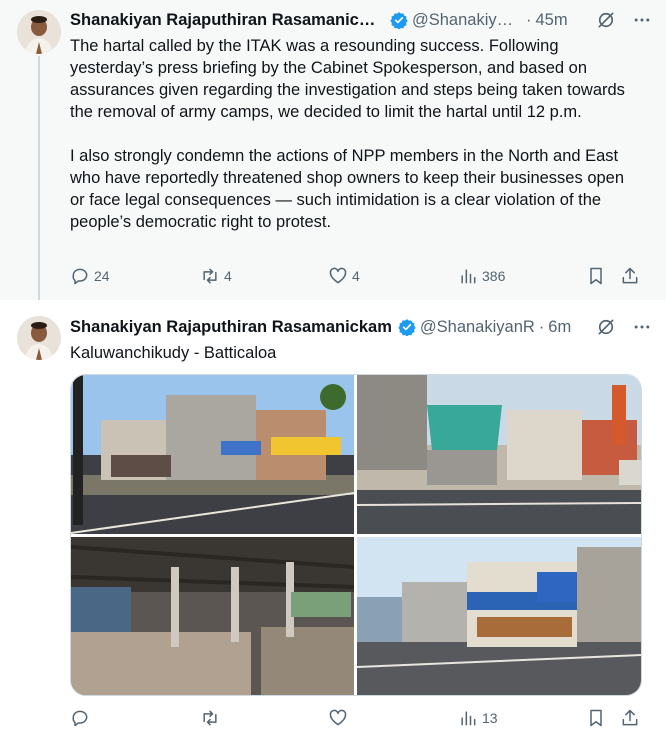  Describe the element at coordinates (355, 720) in the screenshot. I see `tweet-actions: 13` at that location.